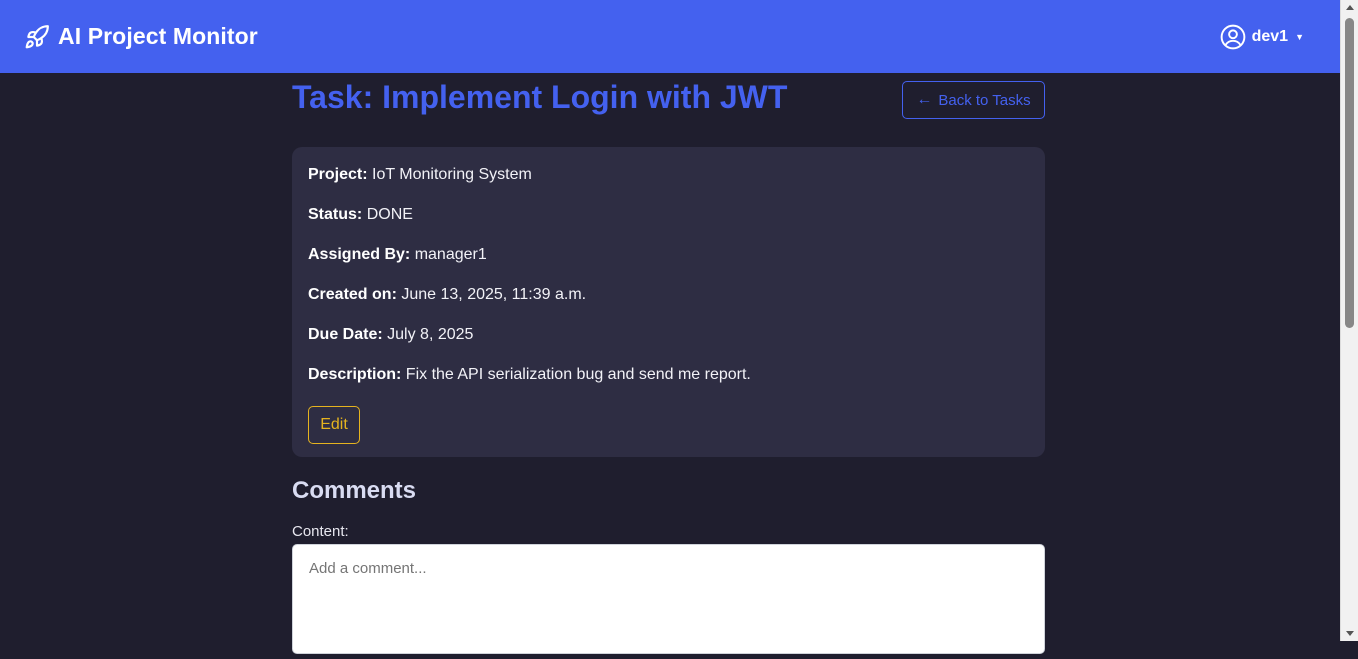 Image resolution: width=1358 pixels, height=659 pixels. Describe the element at coordinates (668, 255) in the screenshot. I see `assigned-by-field: Assigned By: manager1` at that location.